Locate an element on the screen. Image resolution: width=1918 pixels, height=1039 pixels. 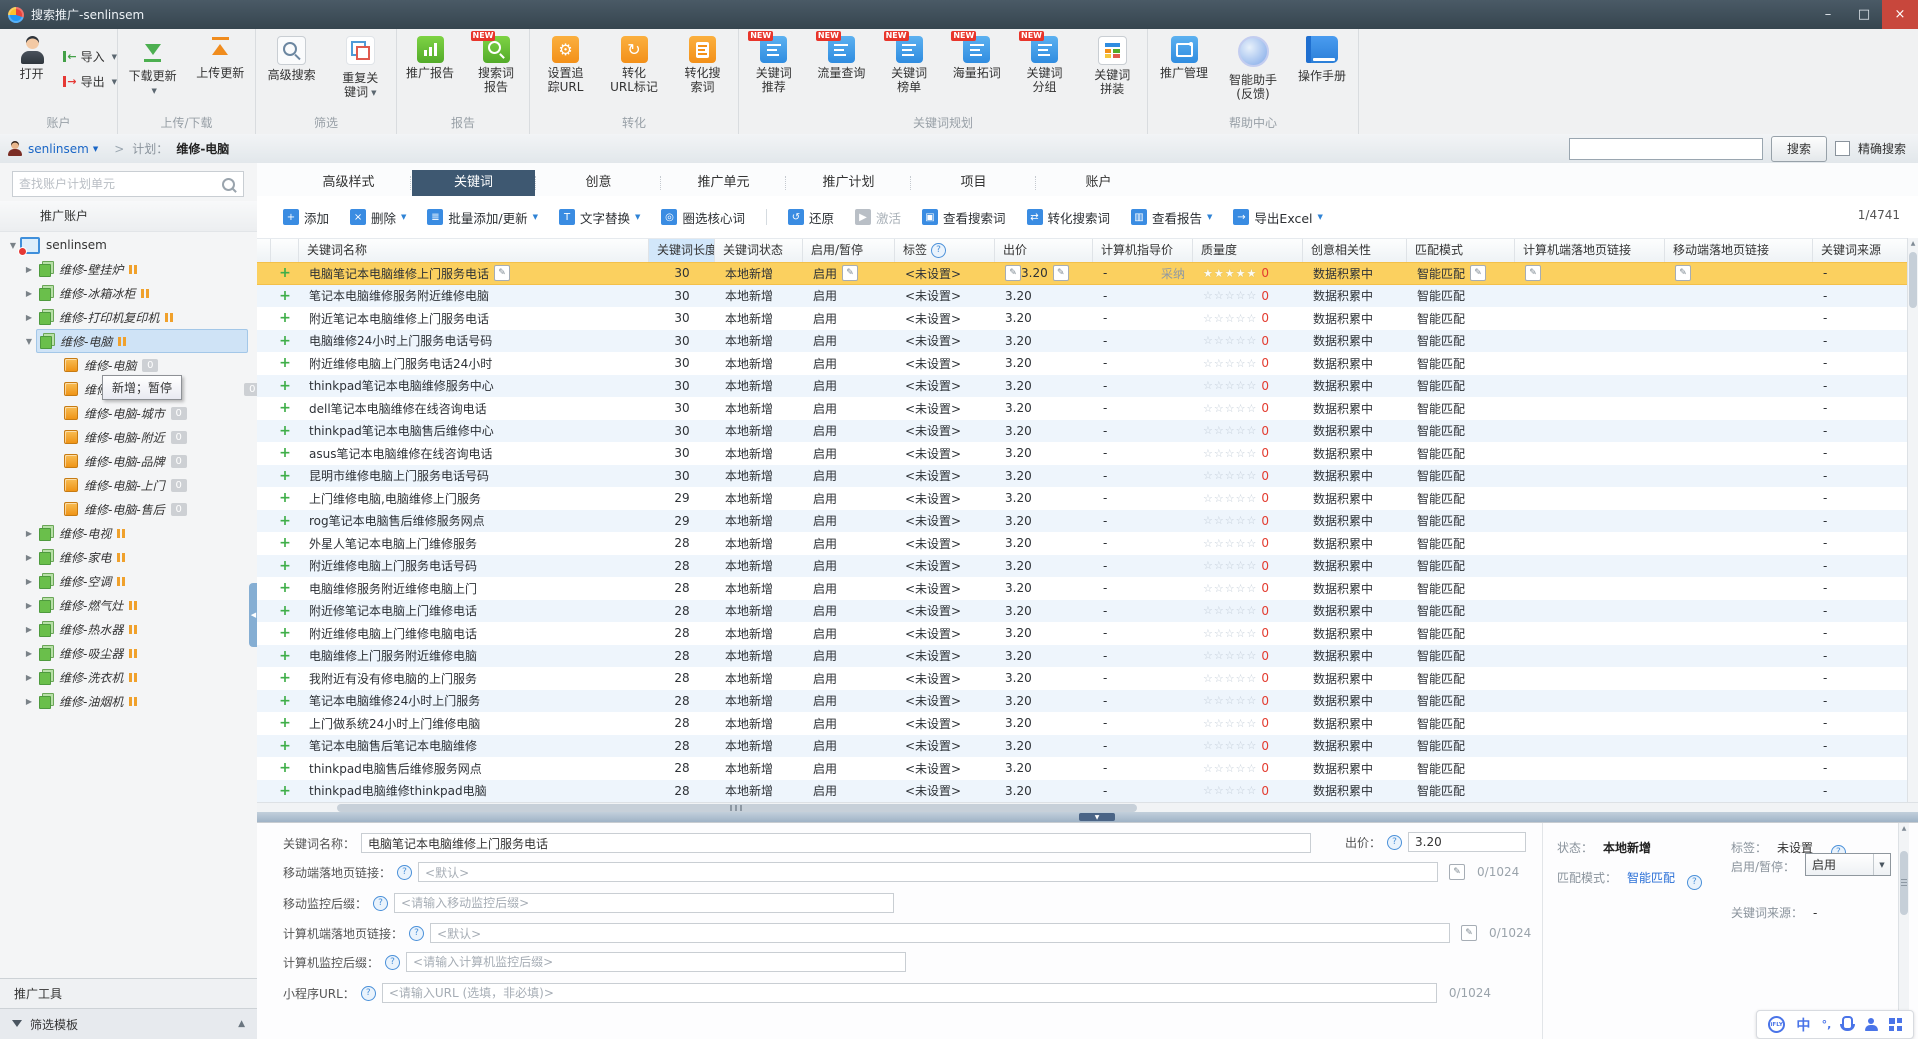
tab-推广单元: 推广单元 is located at coordinates (723, 183).